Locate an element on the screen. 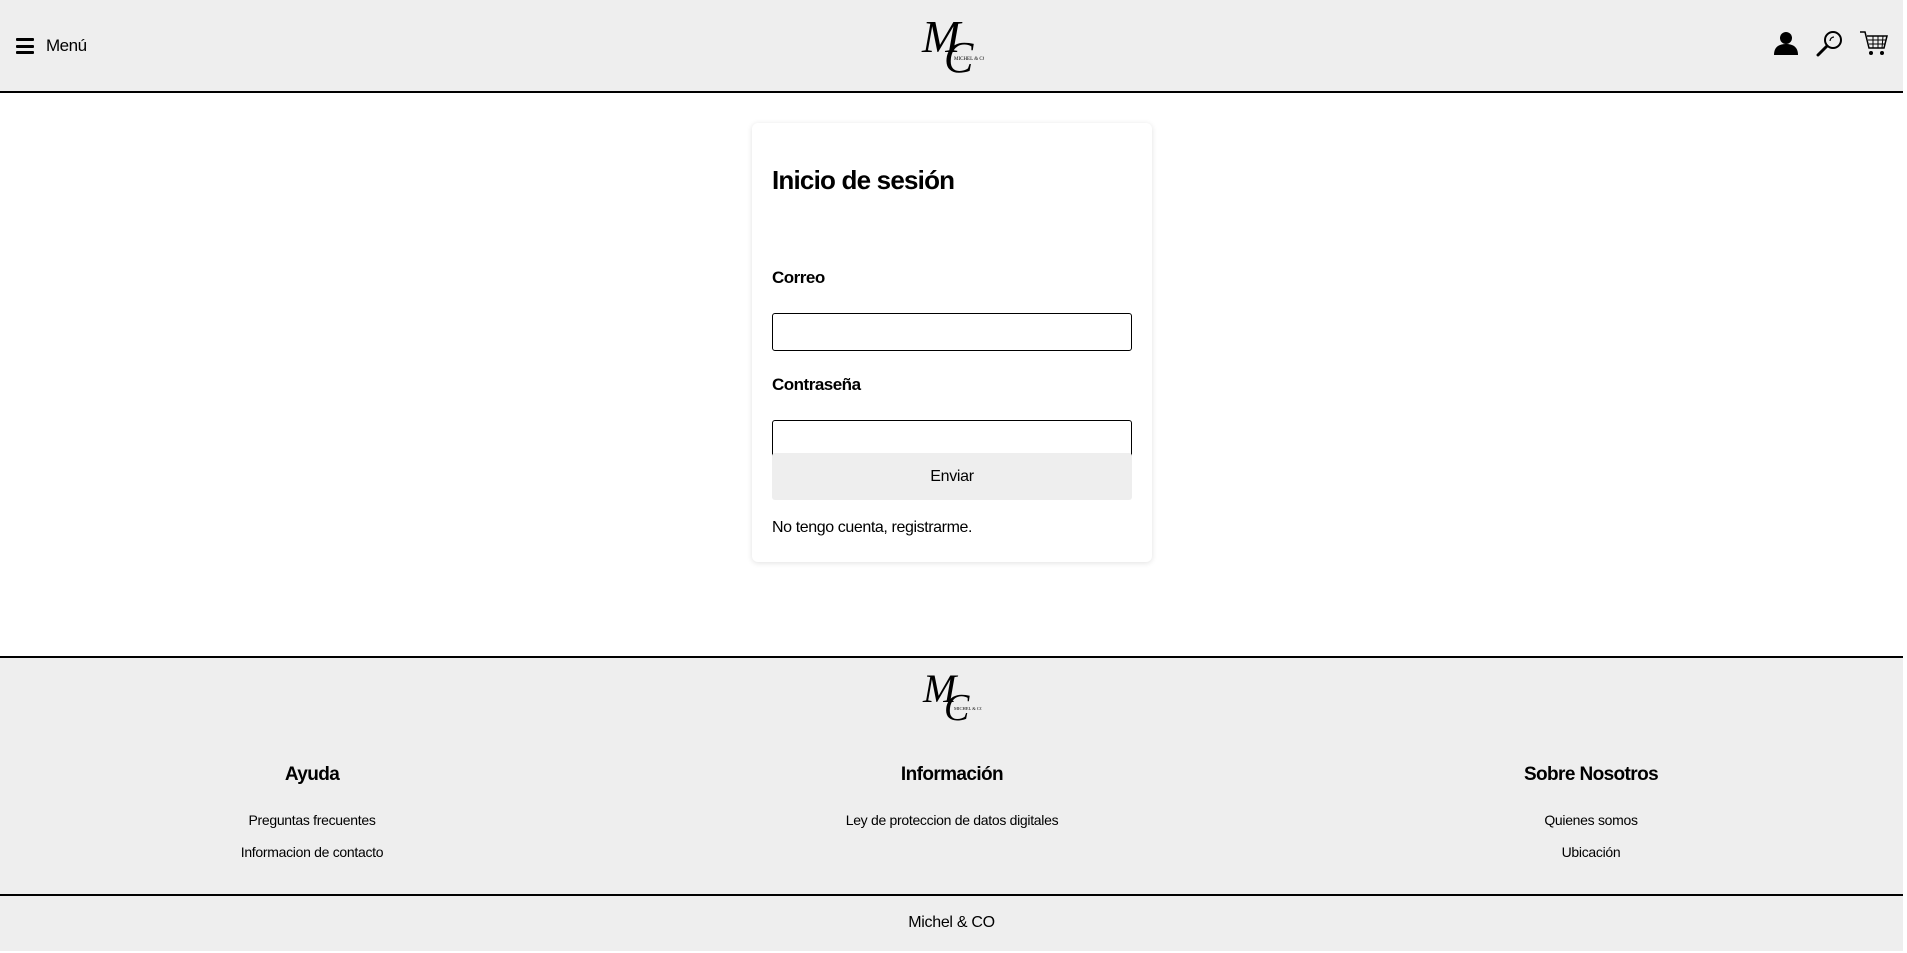  password-label: Contraseña is located at coordinates (816, 384).